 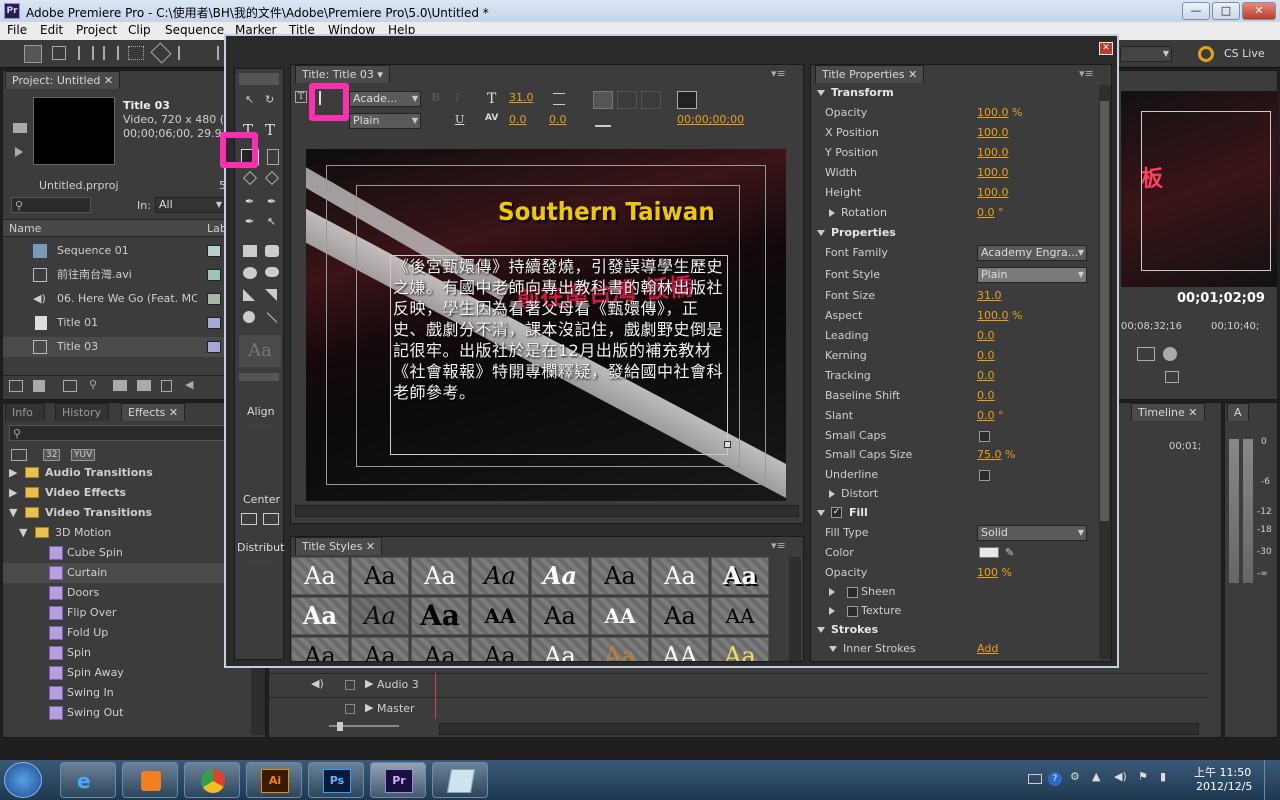 I want to click on line-tool-icon, so click(x=272, y=317).